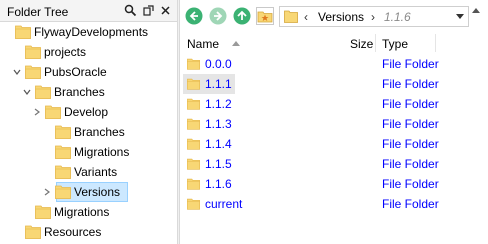 The image size is (488, 244). Describe the element at coordinates (395, 43) in the screenshot. I see `column-type: Type` at that location.